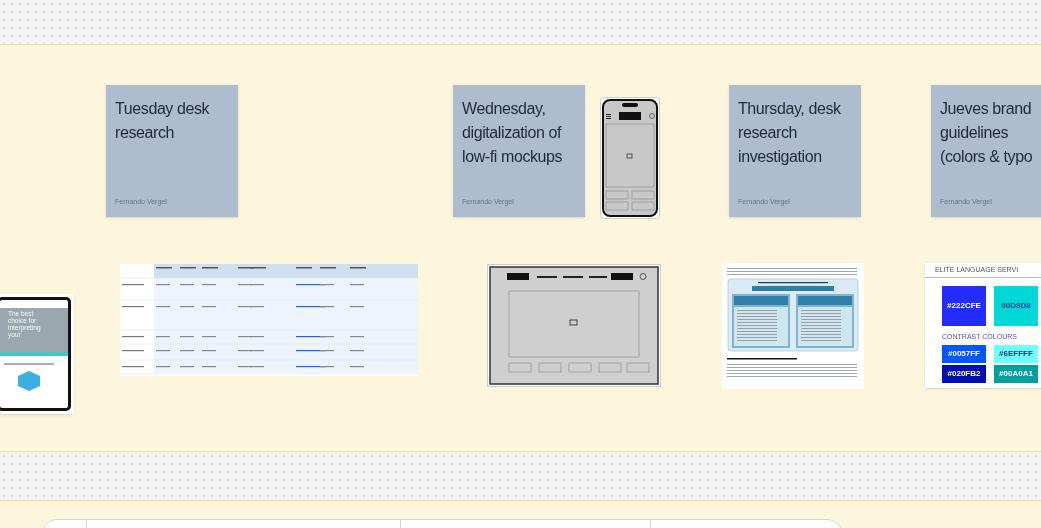  What do you see at coordinates (630, 158) in the screenshot?
I see `phone-wireframe-drawing` at bounding box center [630, 158].